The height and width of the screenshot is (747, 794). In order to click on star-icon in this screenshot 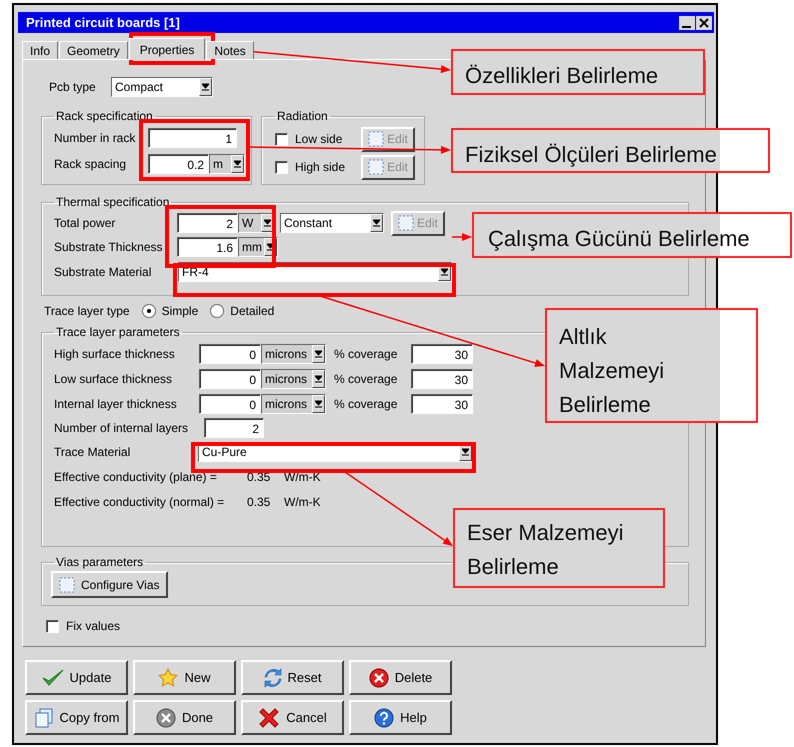, I will do `click(168, 677)`.